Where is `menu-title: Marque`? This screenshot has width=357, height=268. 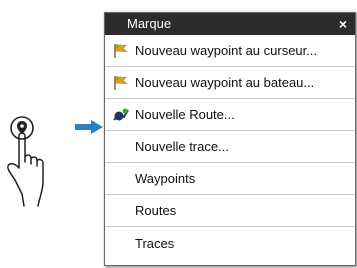
menu-title: Marque is located at coordinates (149, 23).